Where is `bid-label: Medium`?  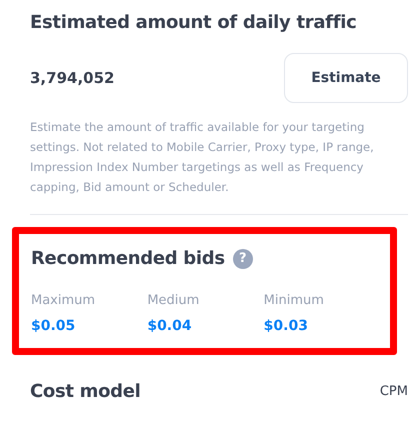
bid-label: Medium is located at coordinates (173, 300).